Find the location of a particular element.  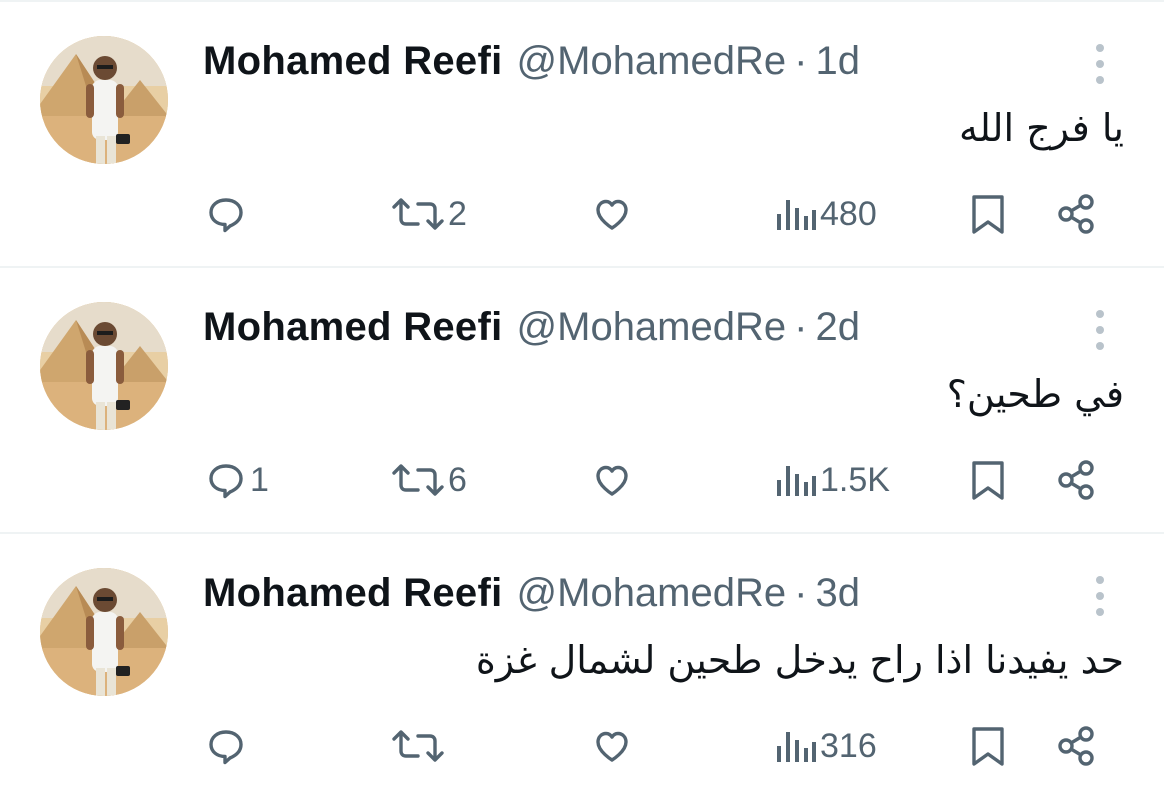

tweet-header: Mohamed Reefi @MohamedRe · 1d is located at coordinates (531, 61).